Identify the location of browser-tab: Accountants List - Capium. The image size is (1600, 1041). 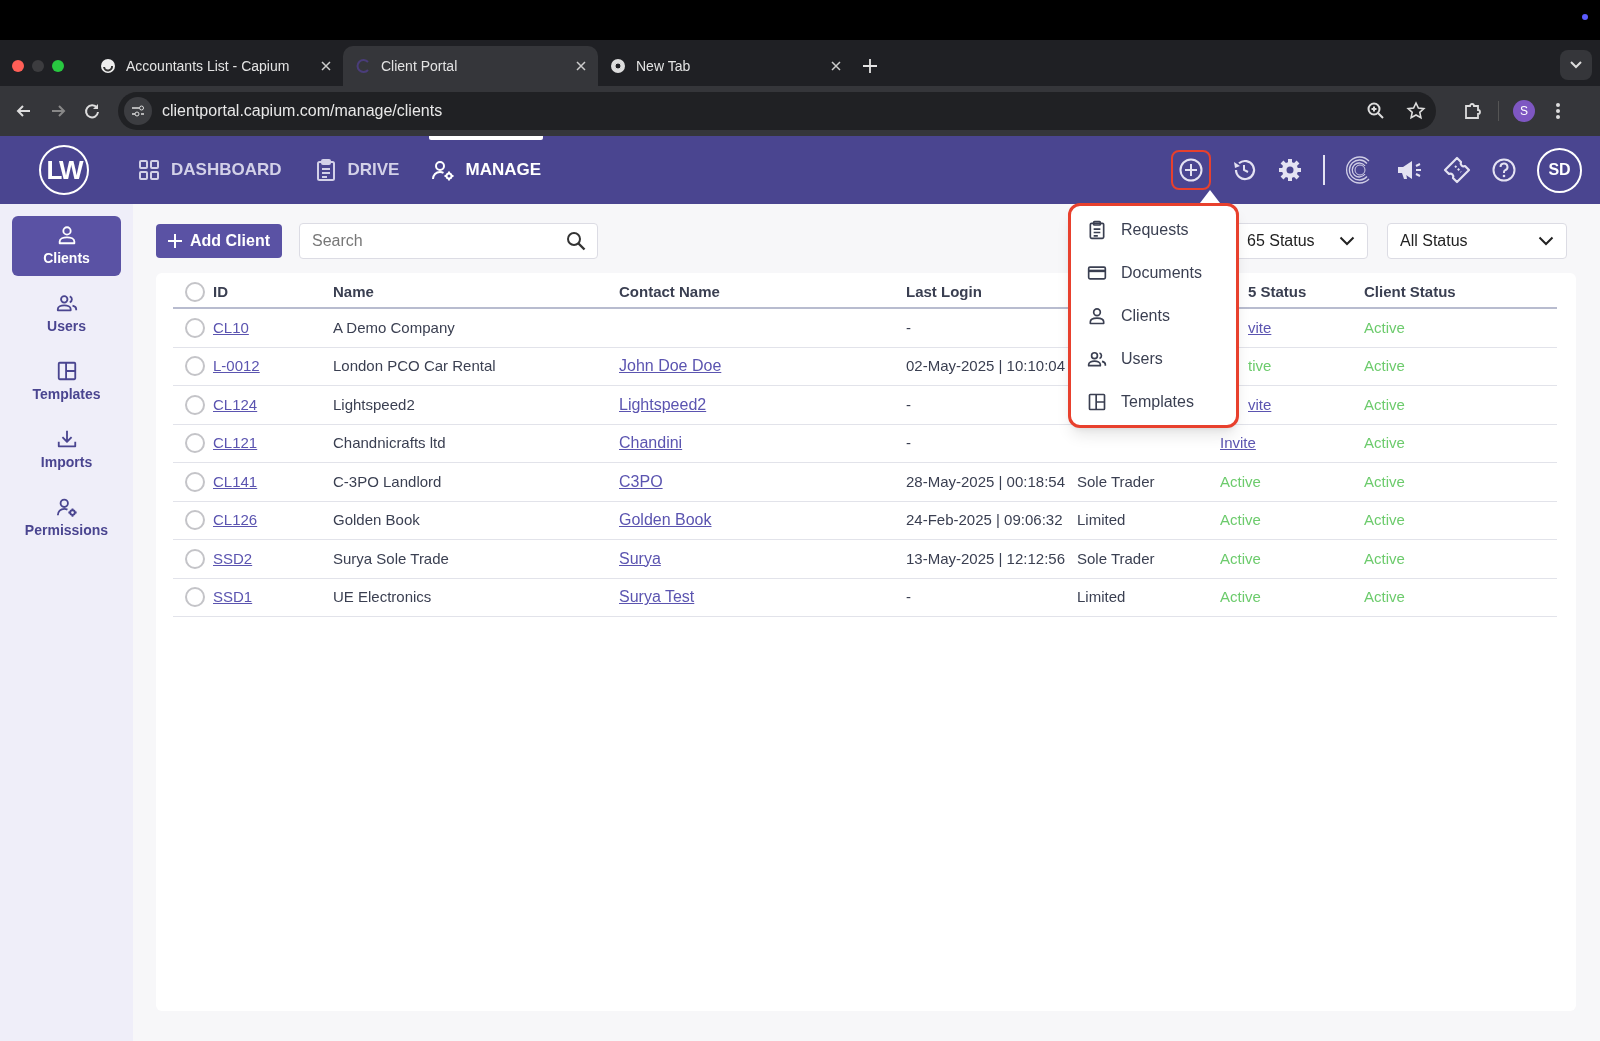
(215, 66).